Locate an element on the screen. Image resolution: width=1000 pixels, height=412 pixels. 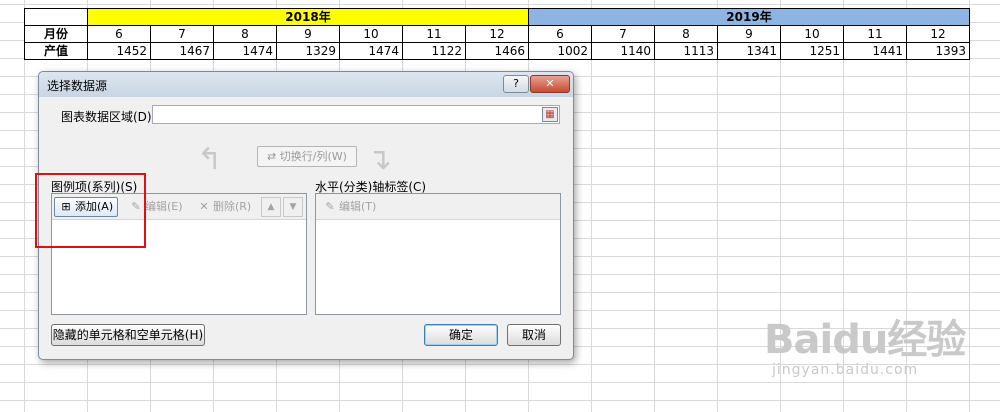
value-cell: 1341 is located at coordinates (749, 51).